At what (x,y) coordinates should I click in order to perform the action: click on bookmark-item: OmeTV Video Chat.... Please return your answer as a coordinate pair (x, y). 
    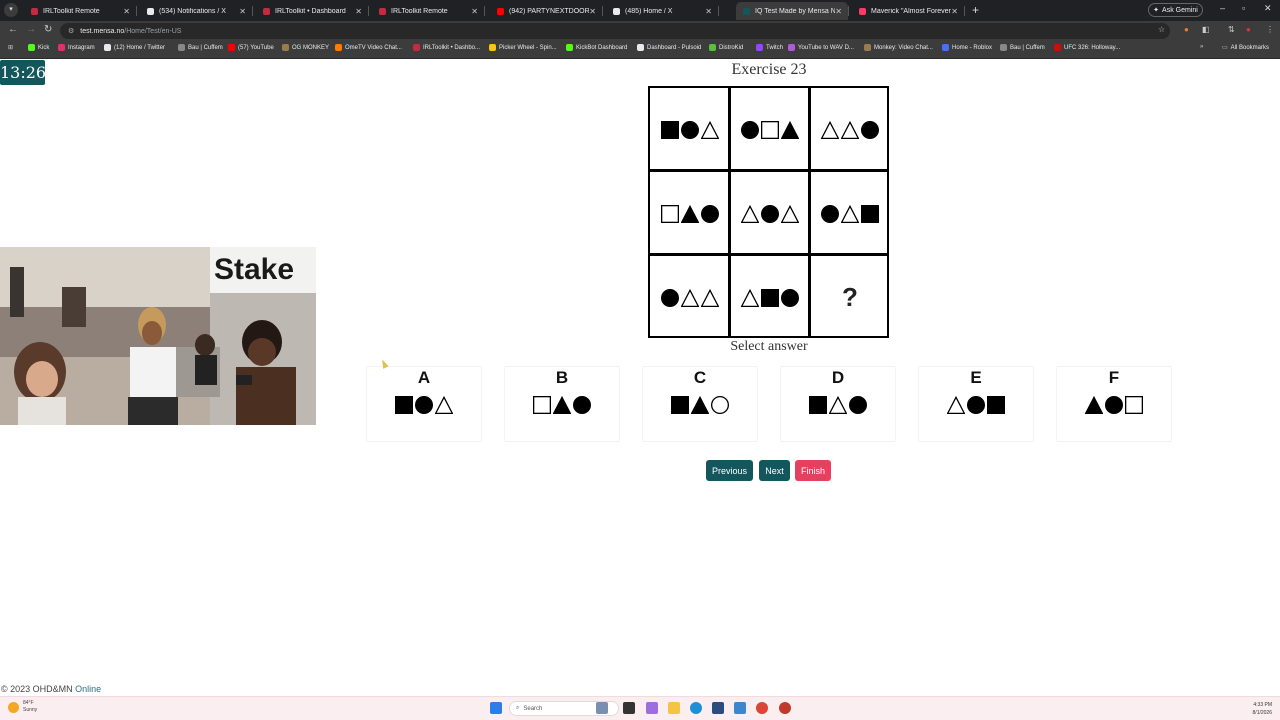
    Looking at the image, I should click on (368, 47).